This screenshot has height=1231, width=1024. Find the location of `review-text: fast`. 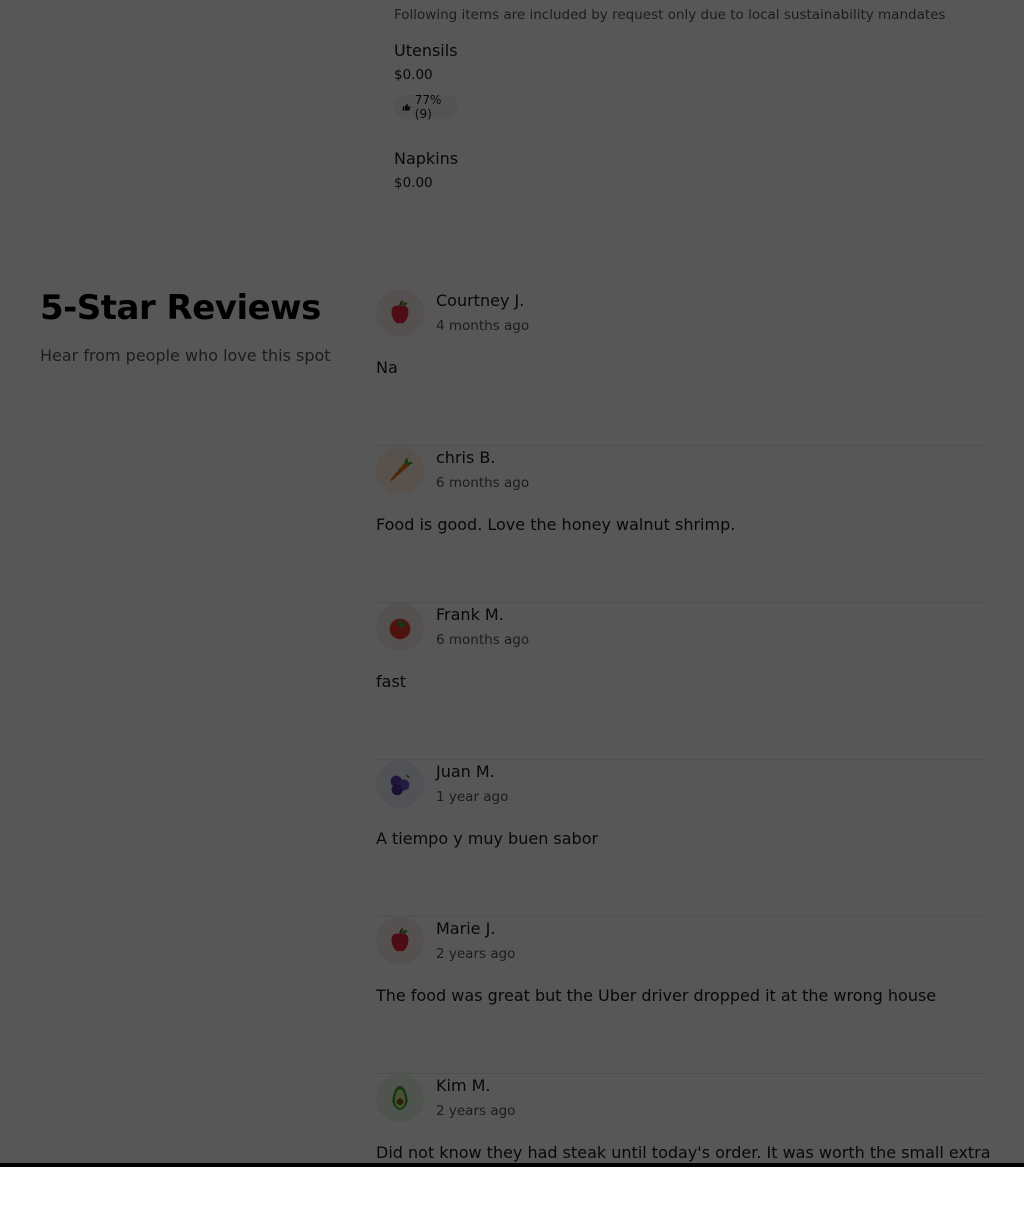

review-text: fast is located at coordinates (391, 681).